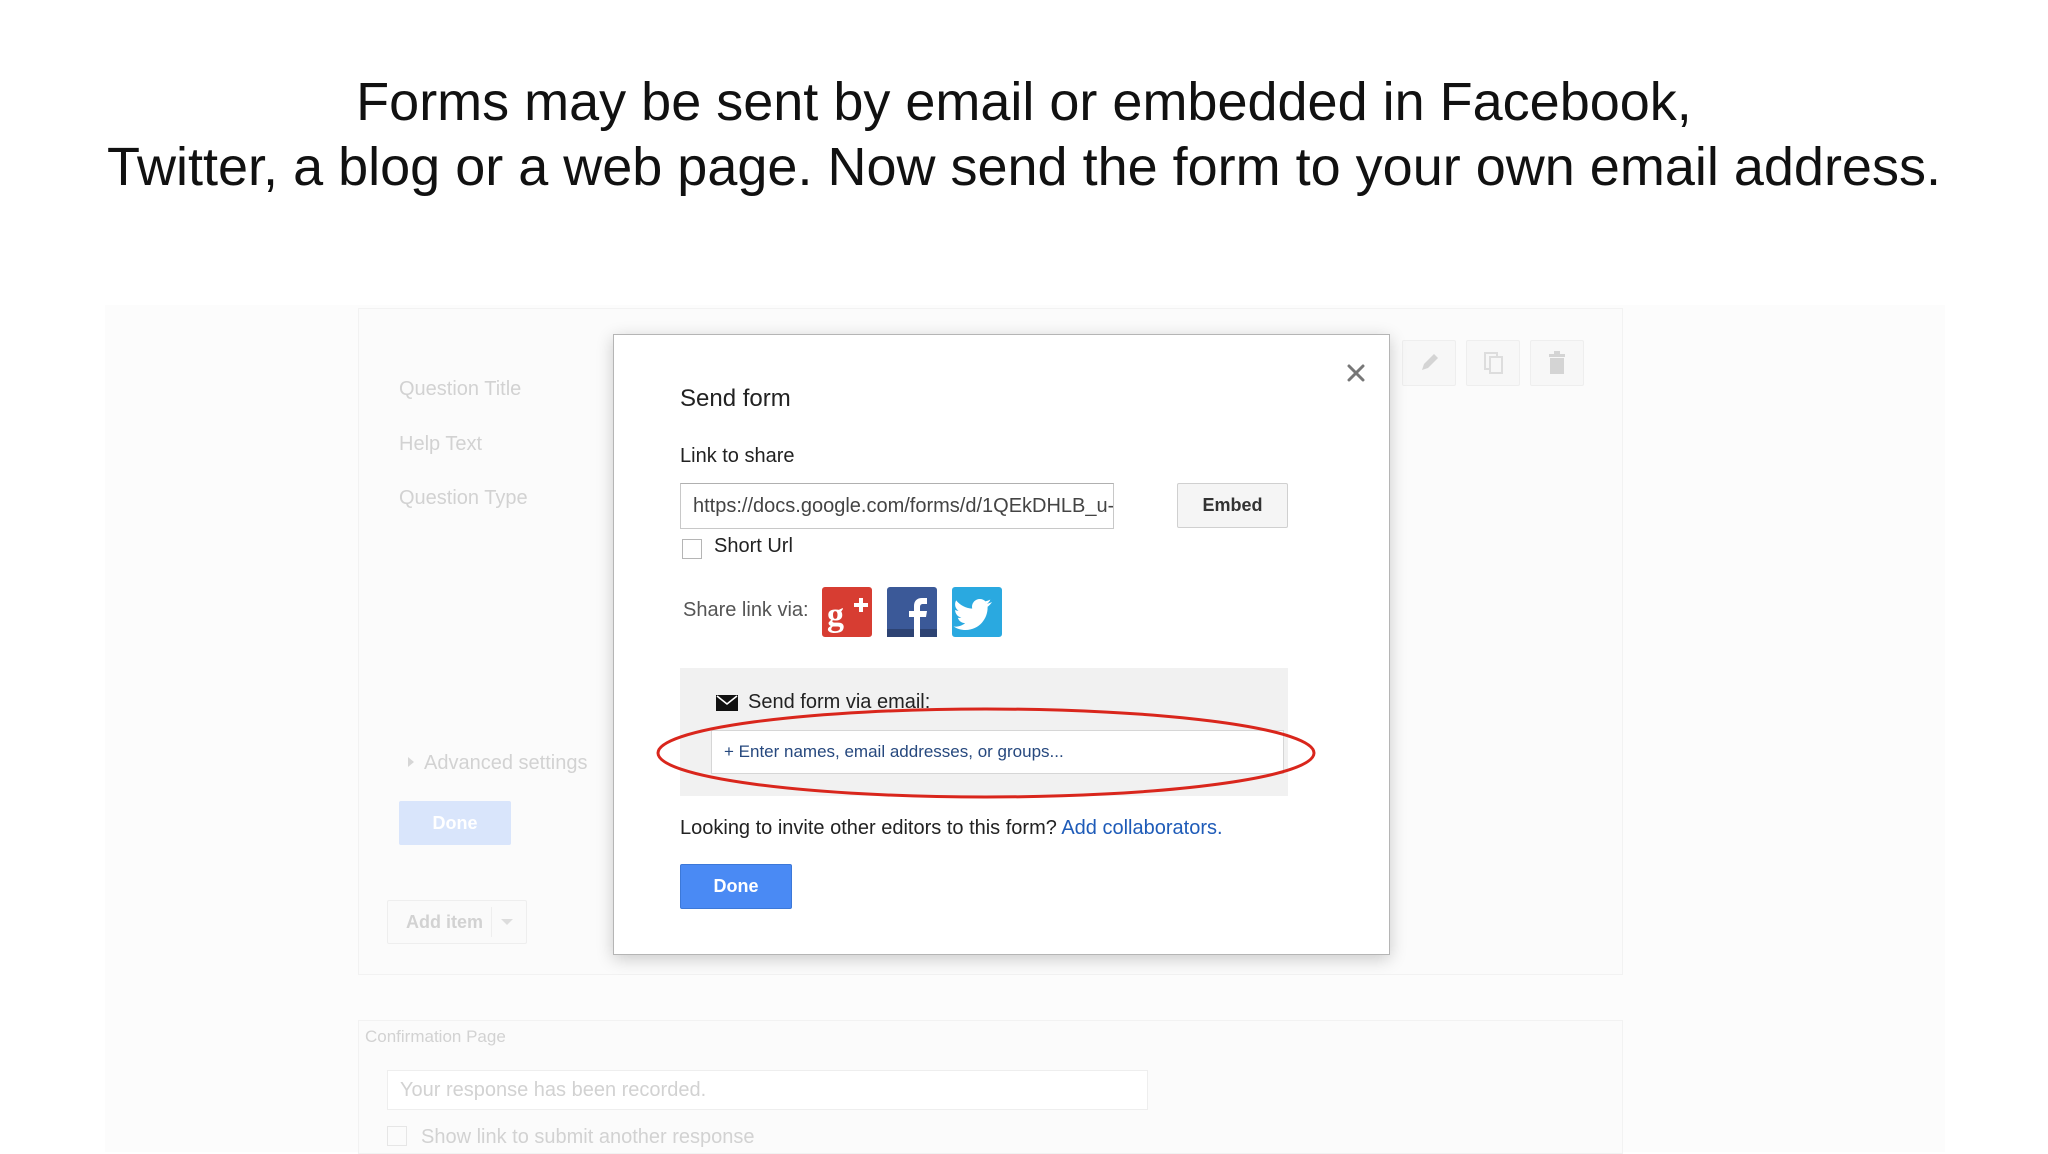  I want to click on chevron-right-icon, so click(411, 762).